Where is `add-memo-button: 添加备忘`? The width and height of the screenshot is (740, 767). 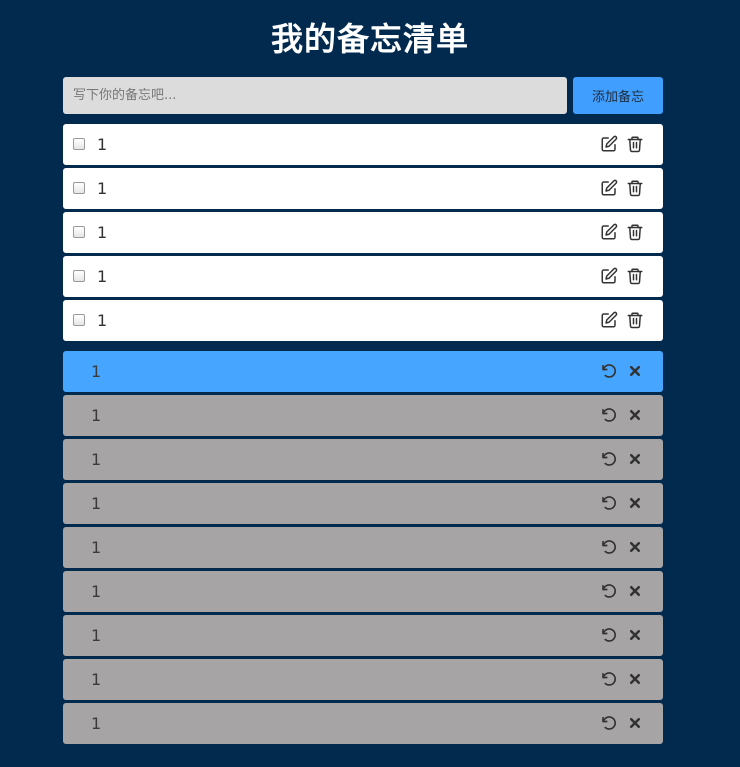
add-memo-button: 添加备忘 is located at coordinates (618, 95).